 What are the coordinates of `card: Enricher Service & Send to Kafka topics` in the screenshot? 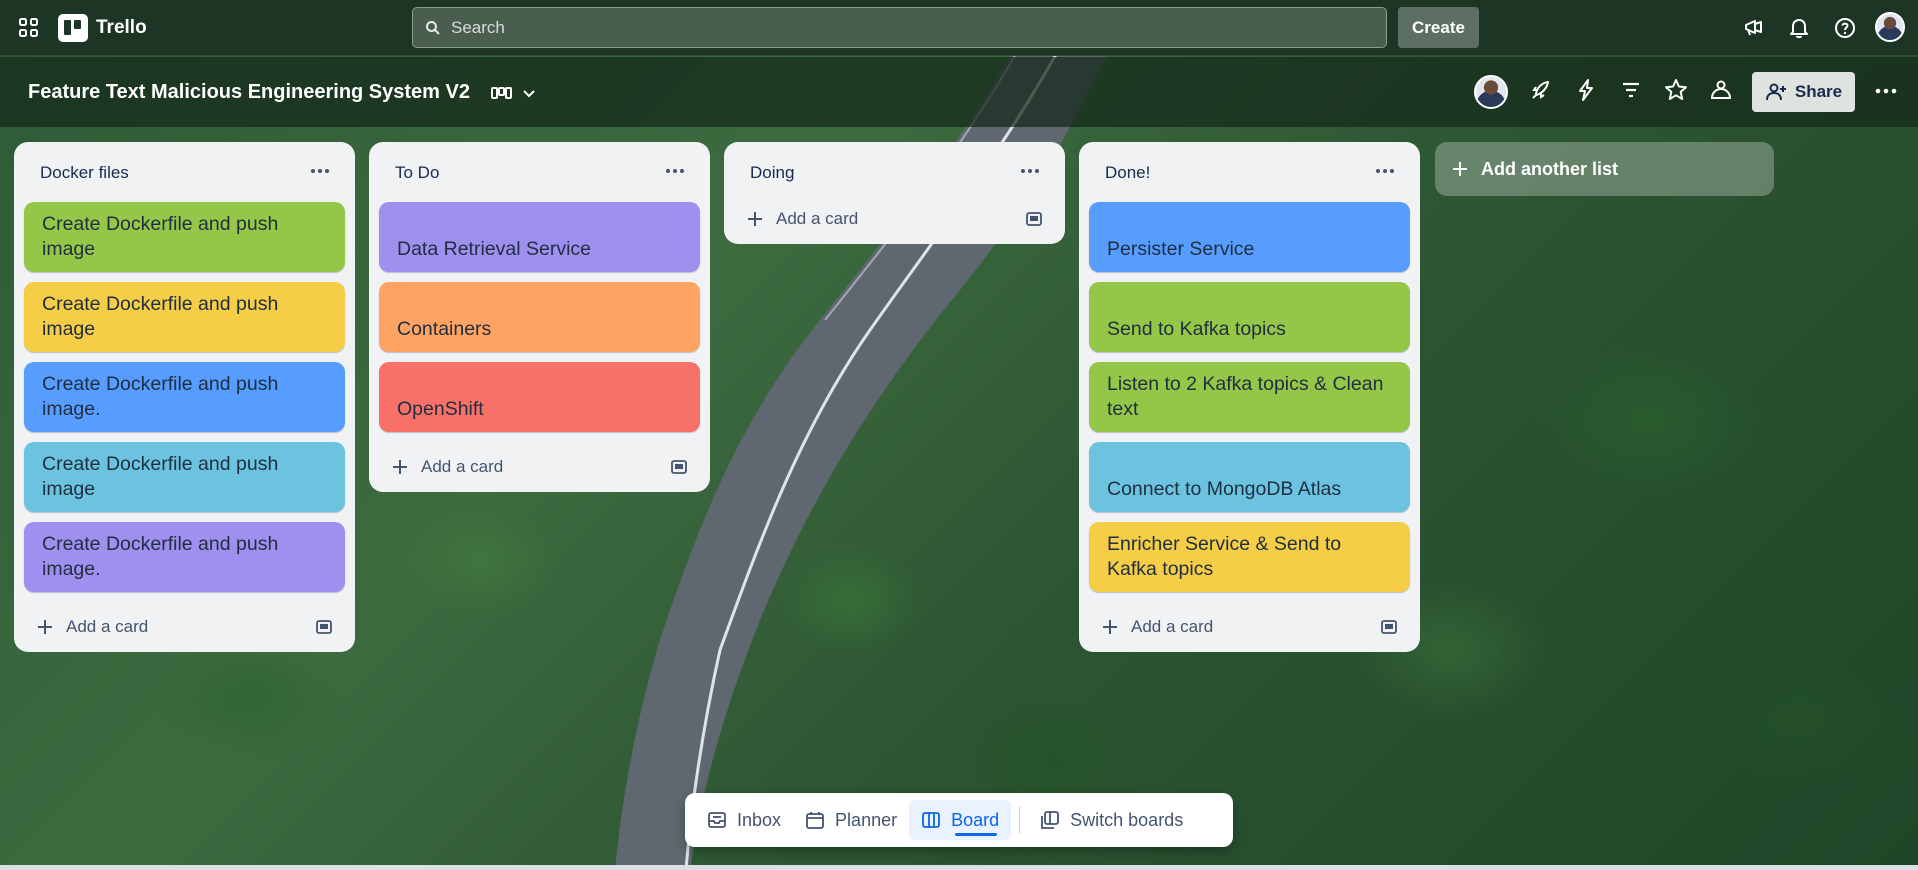 It's located at (1249, 557).